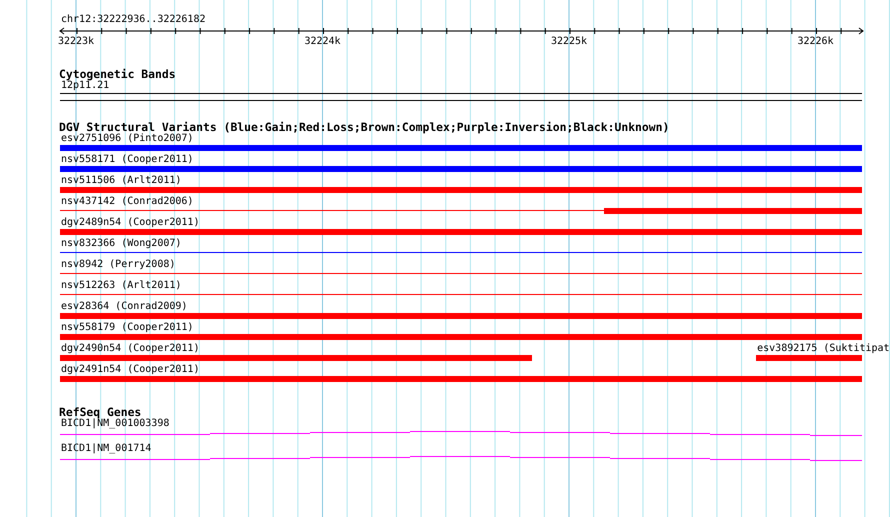 Image resolution: width=890 pixels, height=517 pixels. I want to click on region-coordinates: chr12:32222936..32226182, so click(133, 20).